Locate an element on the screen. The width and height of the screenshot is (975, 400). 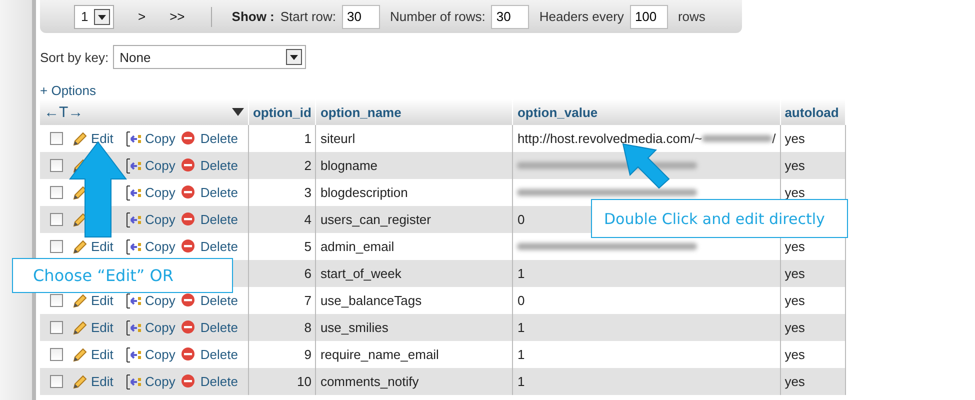
column-header: option_id is located at coordinates (282, 112).